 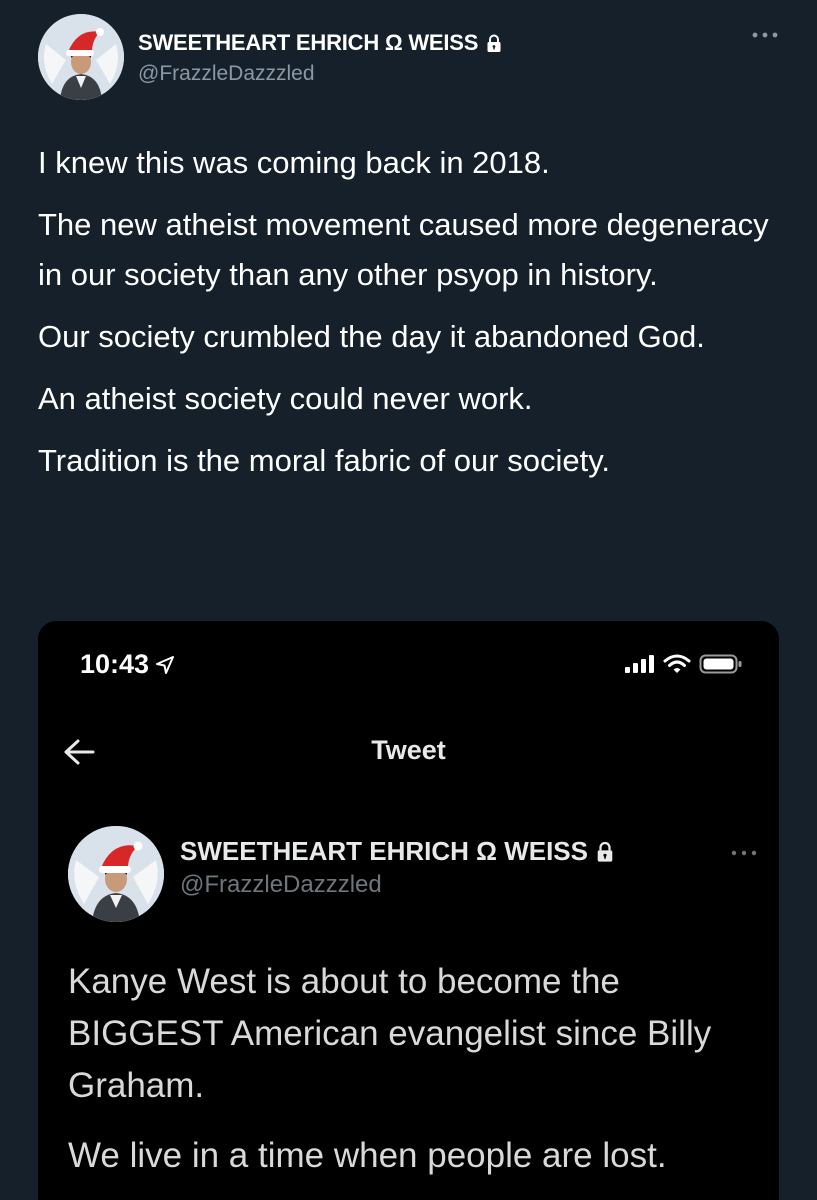 I want to click on phone-status-bar: 10:43, so click(x=408, y=666).